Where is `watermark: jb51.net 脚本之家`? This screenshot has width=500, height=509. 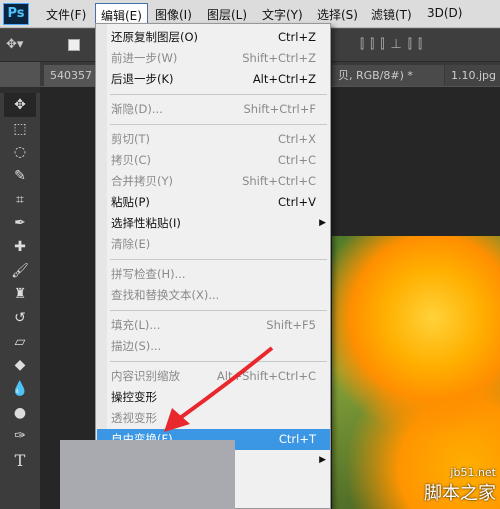
watermark: jb51.net 脚本之家 is located at coordinates (460, 485).